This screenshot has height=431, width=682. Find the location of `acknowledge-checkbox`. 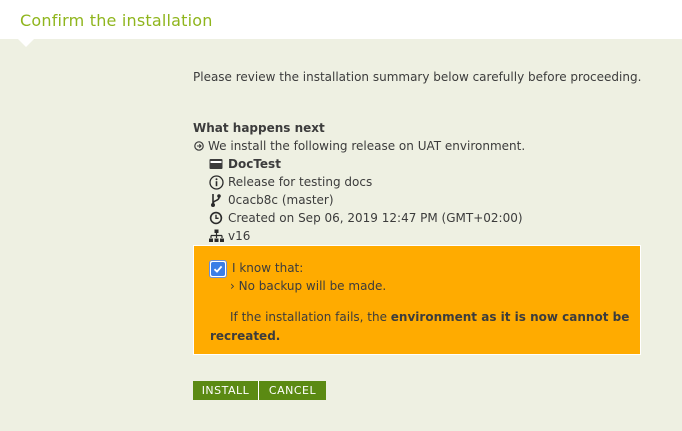

acknowledge-checkbox is located at coordinates (218, 269).